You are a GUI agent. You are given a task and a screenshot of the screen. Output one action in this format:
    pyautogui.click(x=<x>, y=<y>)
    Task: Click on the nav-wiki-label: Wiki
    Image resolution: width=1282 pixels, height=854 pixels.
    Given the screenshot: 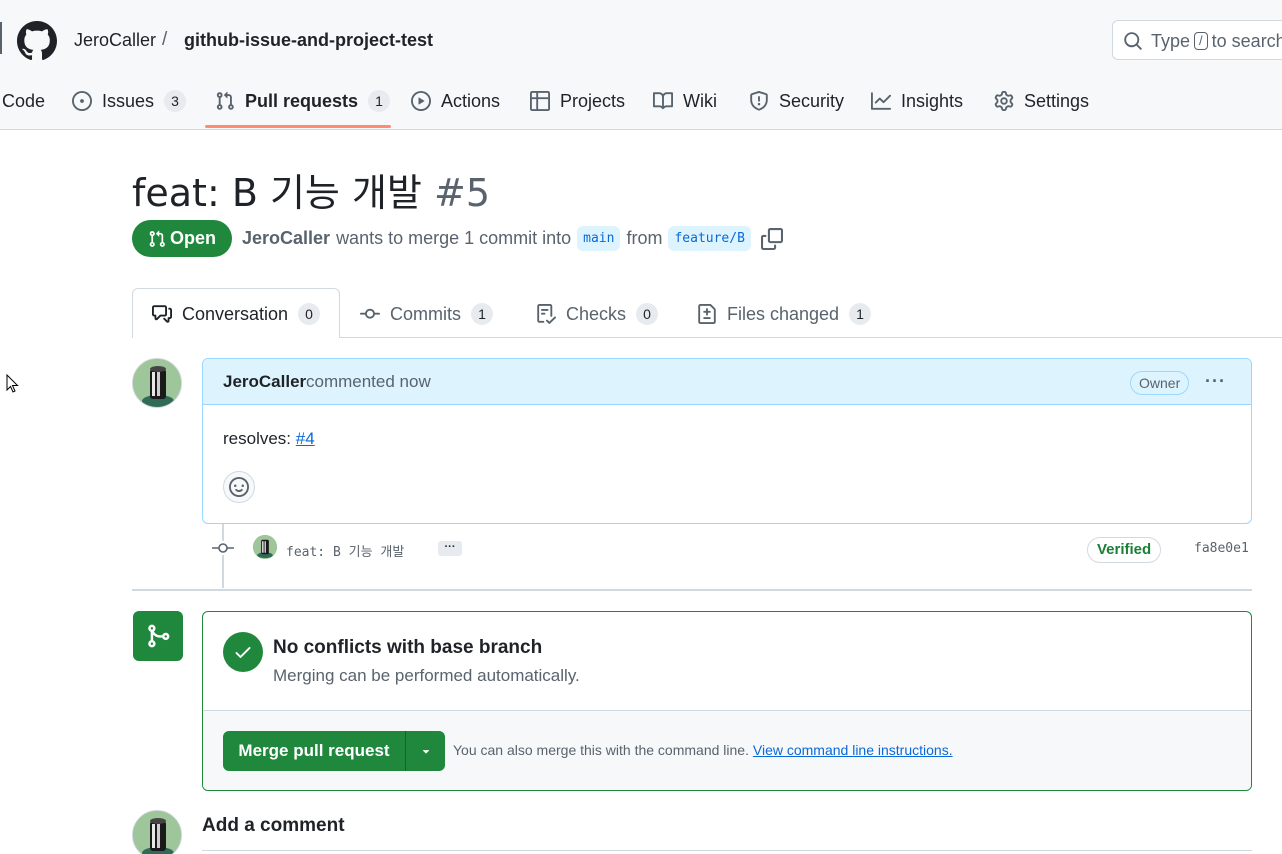 What is the action you would take?
    pyautogui.click(x=700, y=100)
    